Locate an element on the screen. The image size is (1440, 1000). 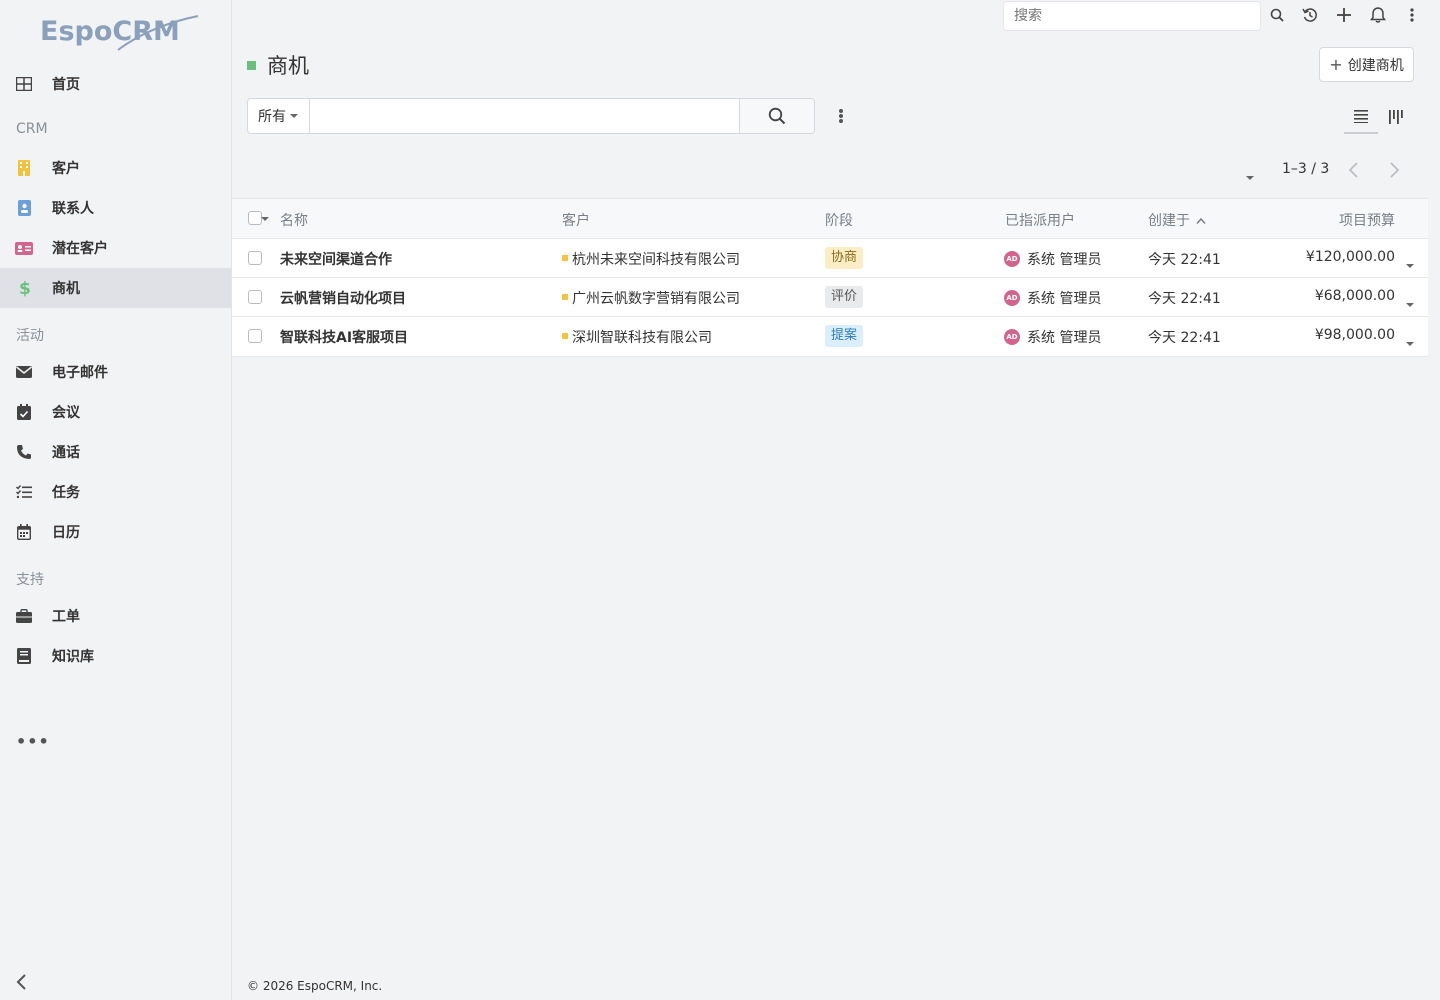
sidebar-item-label: 联系人 is located at coordinates (73, 209).